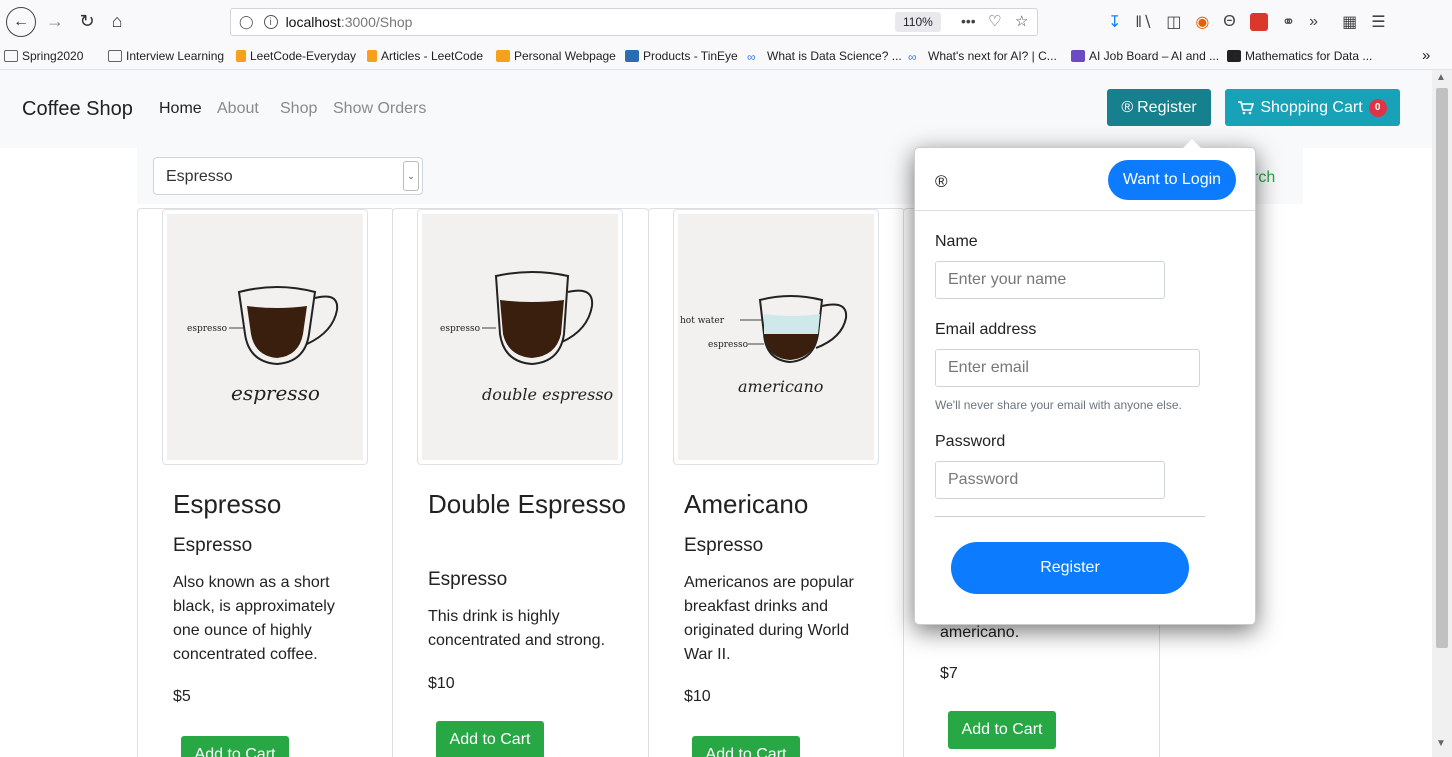 This screenshot has height=757, width=1452. I want to click on bookmarks-overflow-icon: », so click(1426, 55).